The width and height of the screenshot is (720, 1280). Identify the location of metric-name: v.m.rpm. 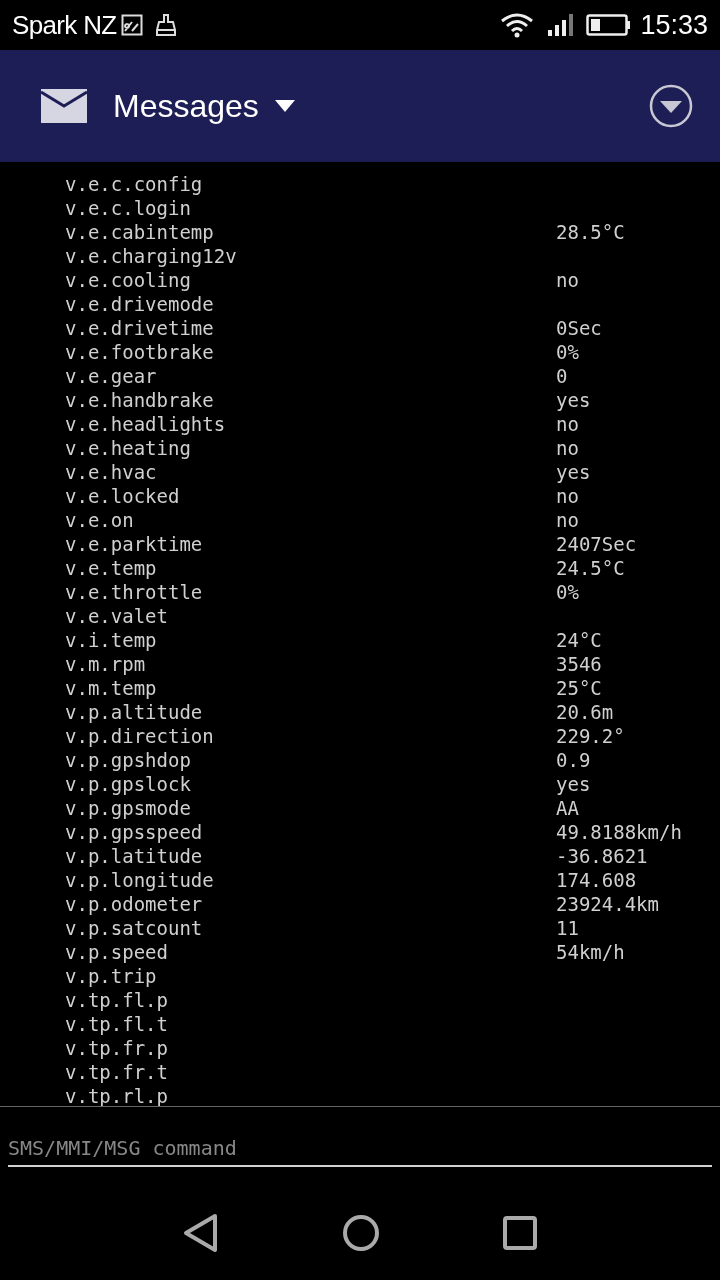
(106, 664).